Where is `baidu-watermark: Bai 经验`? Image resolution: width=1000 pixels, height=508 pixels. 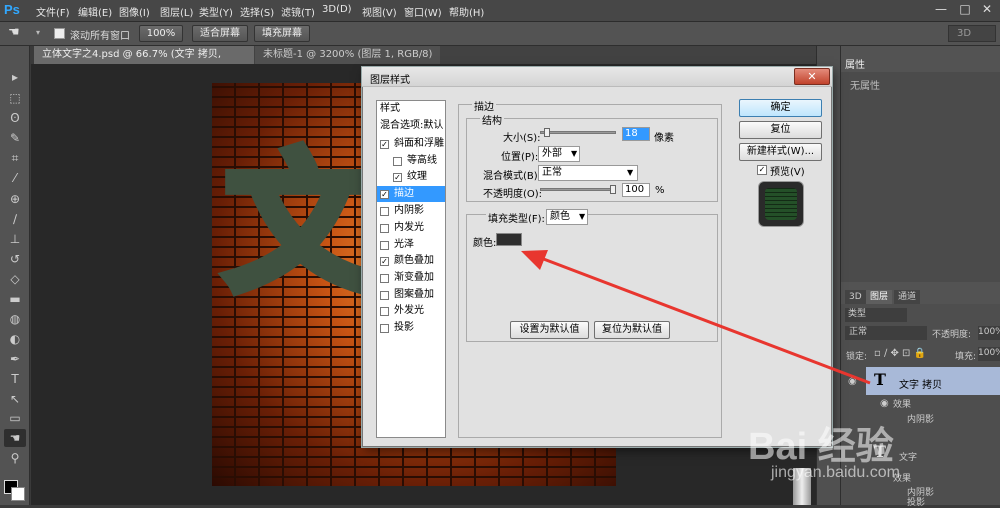
baidu-watermark: Bai 经验 is located at coordinates (821, 447).